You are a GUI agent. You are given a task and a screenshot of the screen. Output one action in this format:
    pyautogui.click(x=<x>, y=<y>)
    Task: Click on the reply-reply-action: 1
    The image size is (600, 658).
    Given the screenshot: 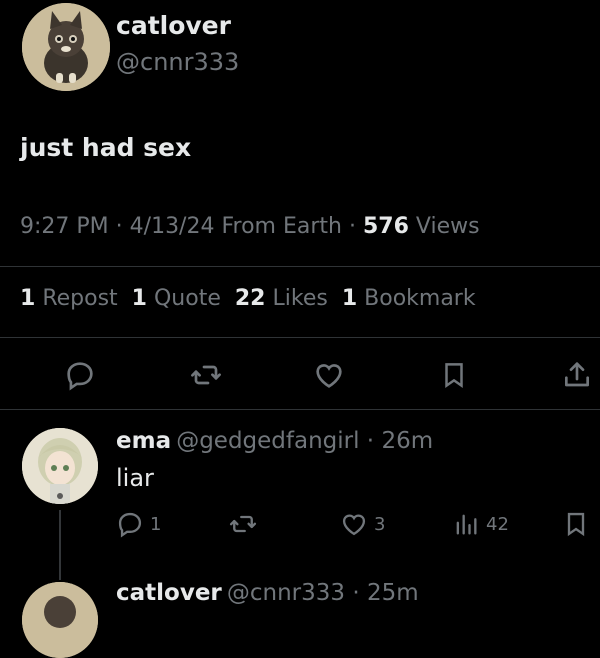 What is the action you would take?
    pyautogui.click(x=138, y=524)
    